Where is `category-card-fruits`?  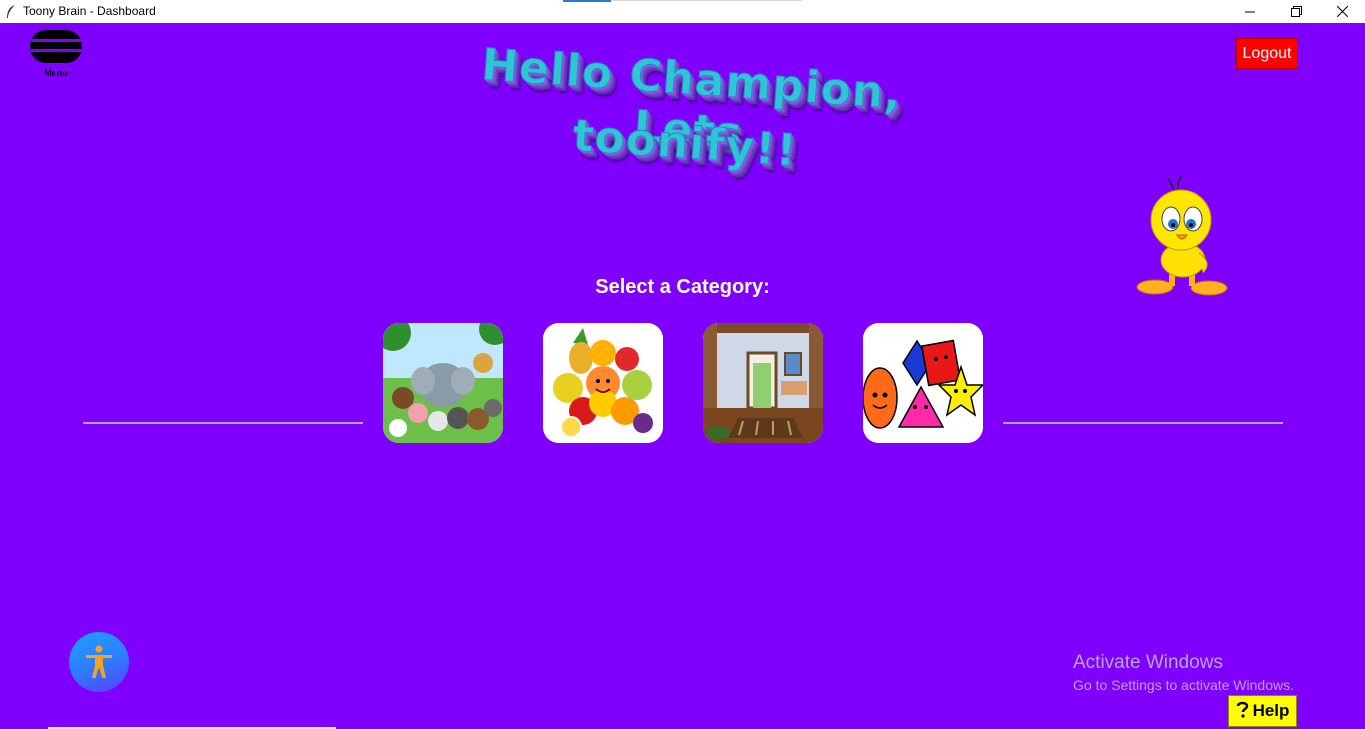 category-card-fruits is located at coordinates (603, 383).